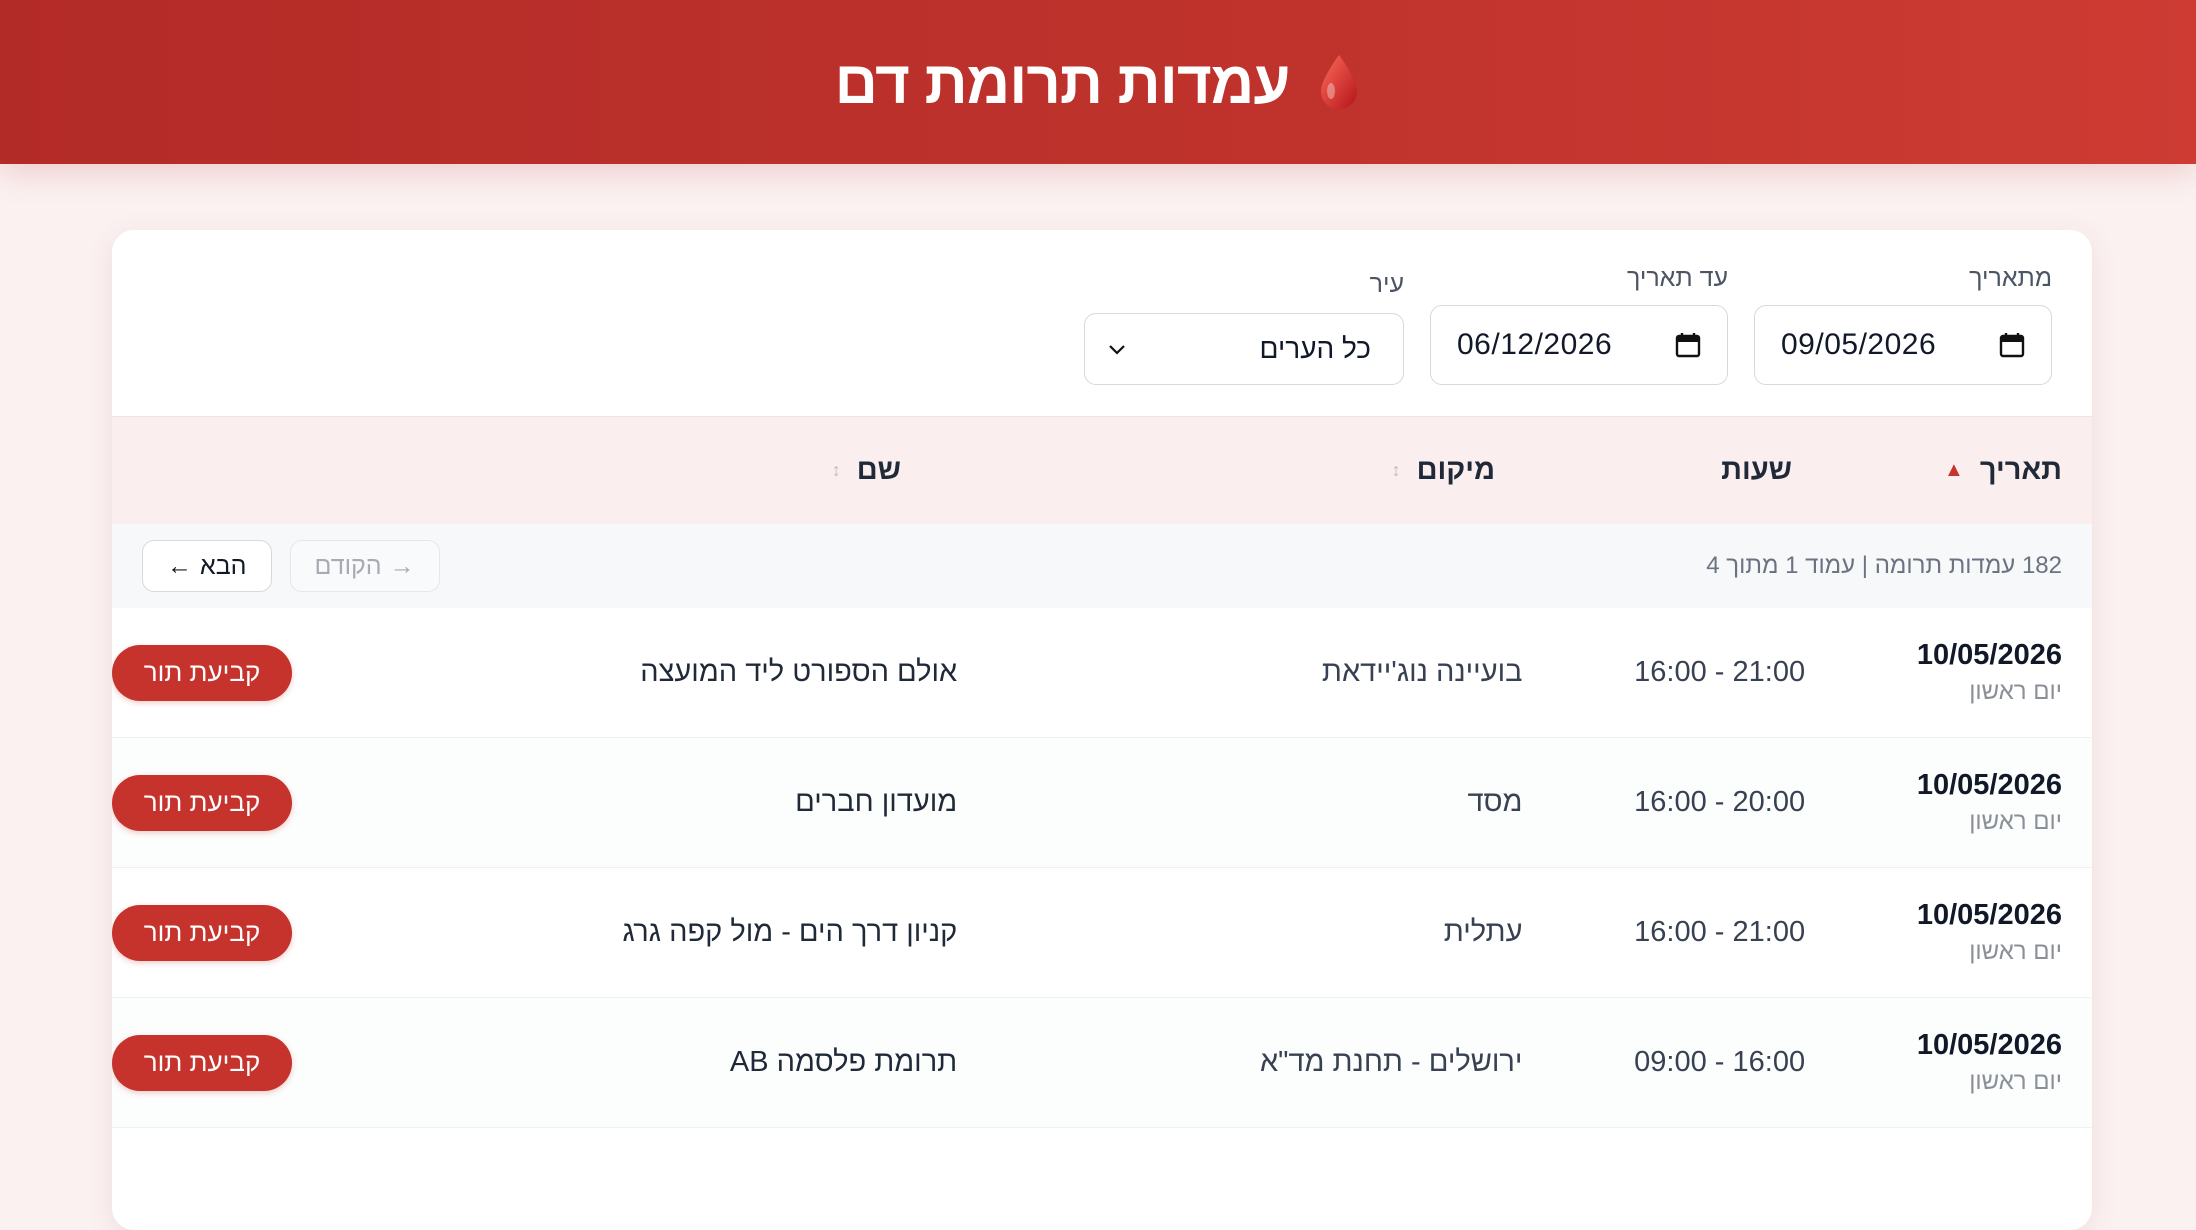  Describe the element at coordinates (1643, 470) in the screenshot. I see `column-header-hours: שעות` at that location.